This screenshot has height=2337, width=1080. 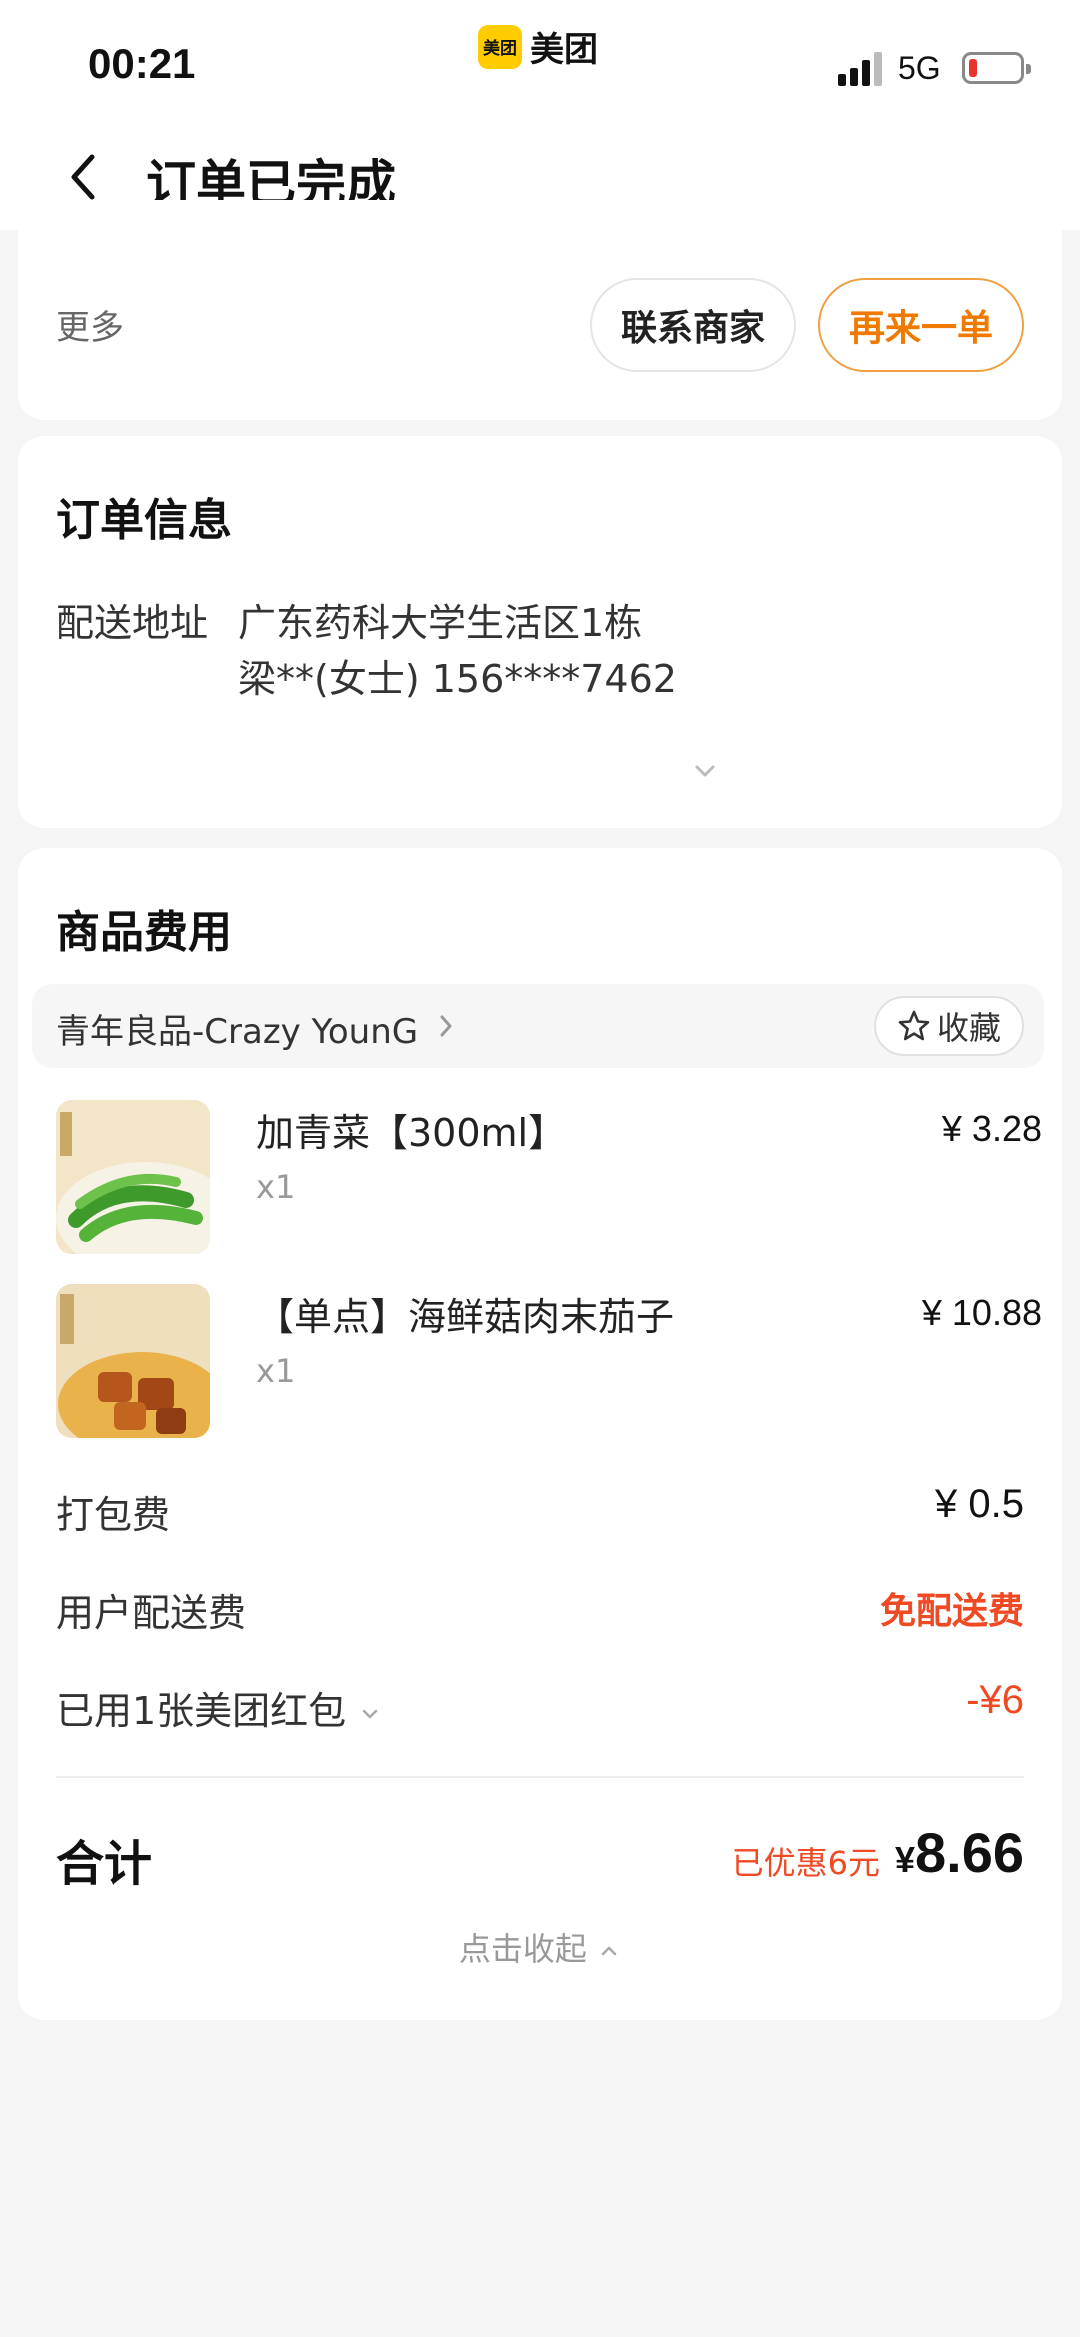 I want to click on address-label: 配送地址, so click(x=132, y=623).